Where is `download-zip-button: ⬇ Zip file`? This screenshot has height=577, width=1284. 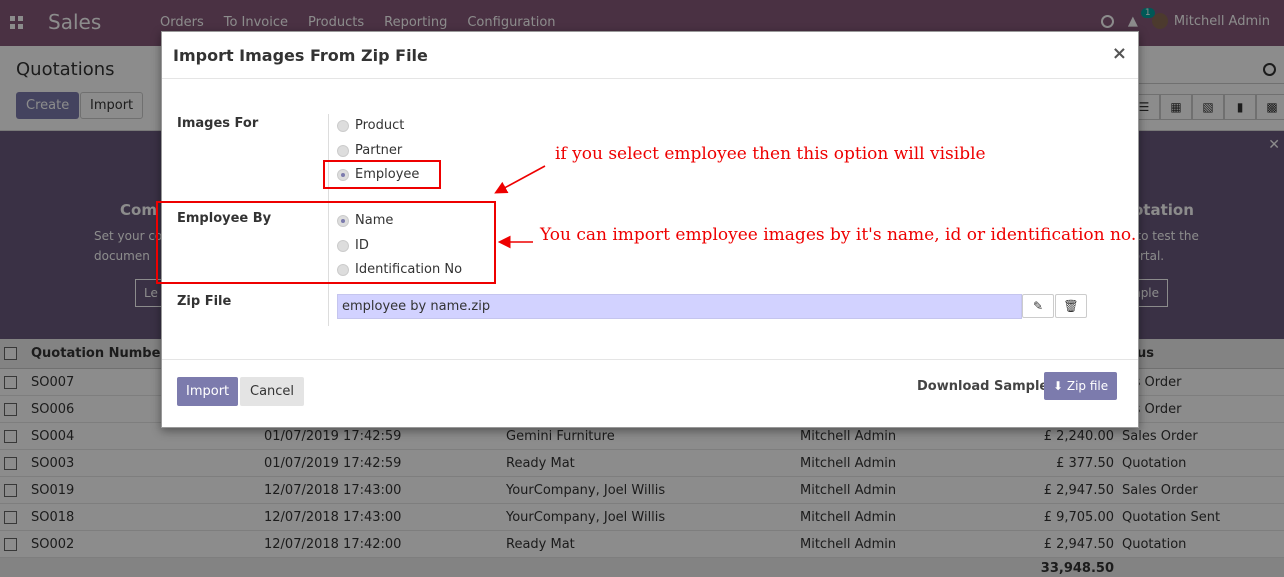
download-zip-button: ⬇ Zip file is located at coordinates (1081, 386).